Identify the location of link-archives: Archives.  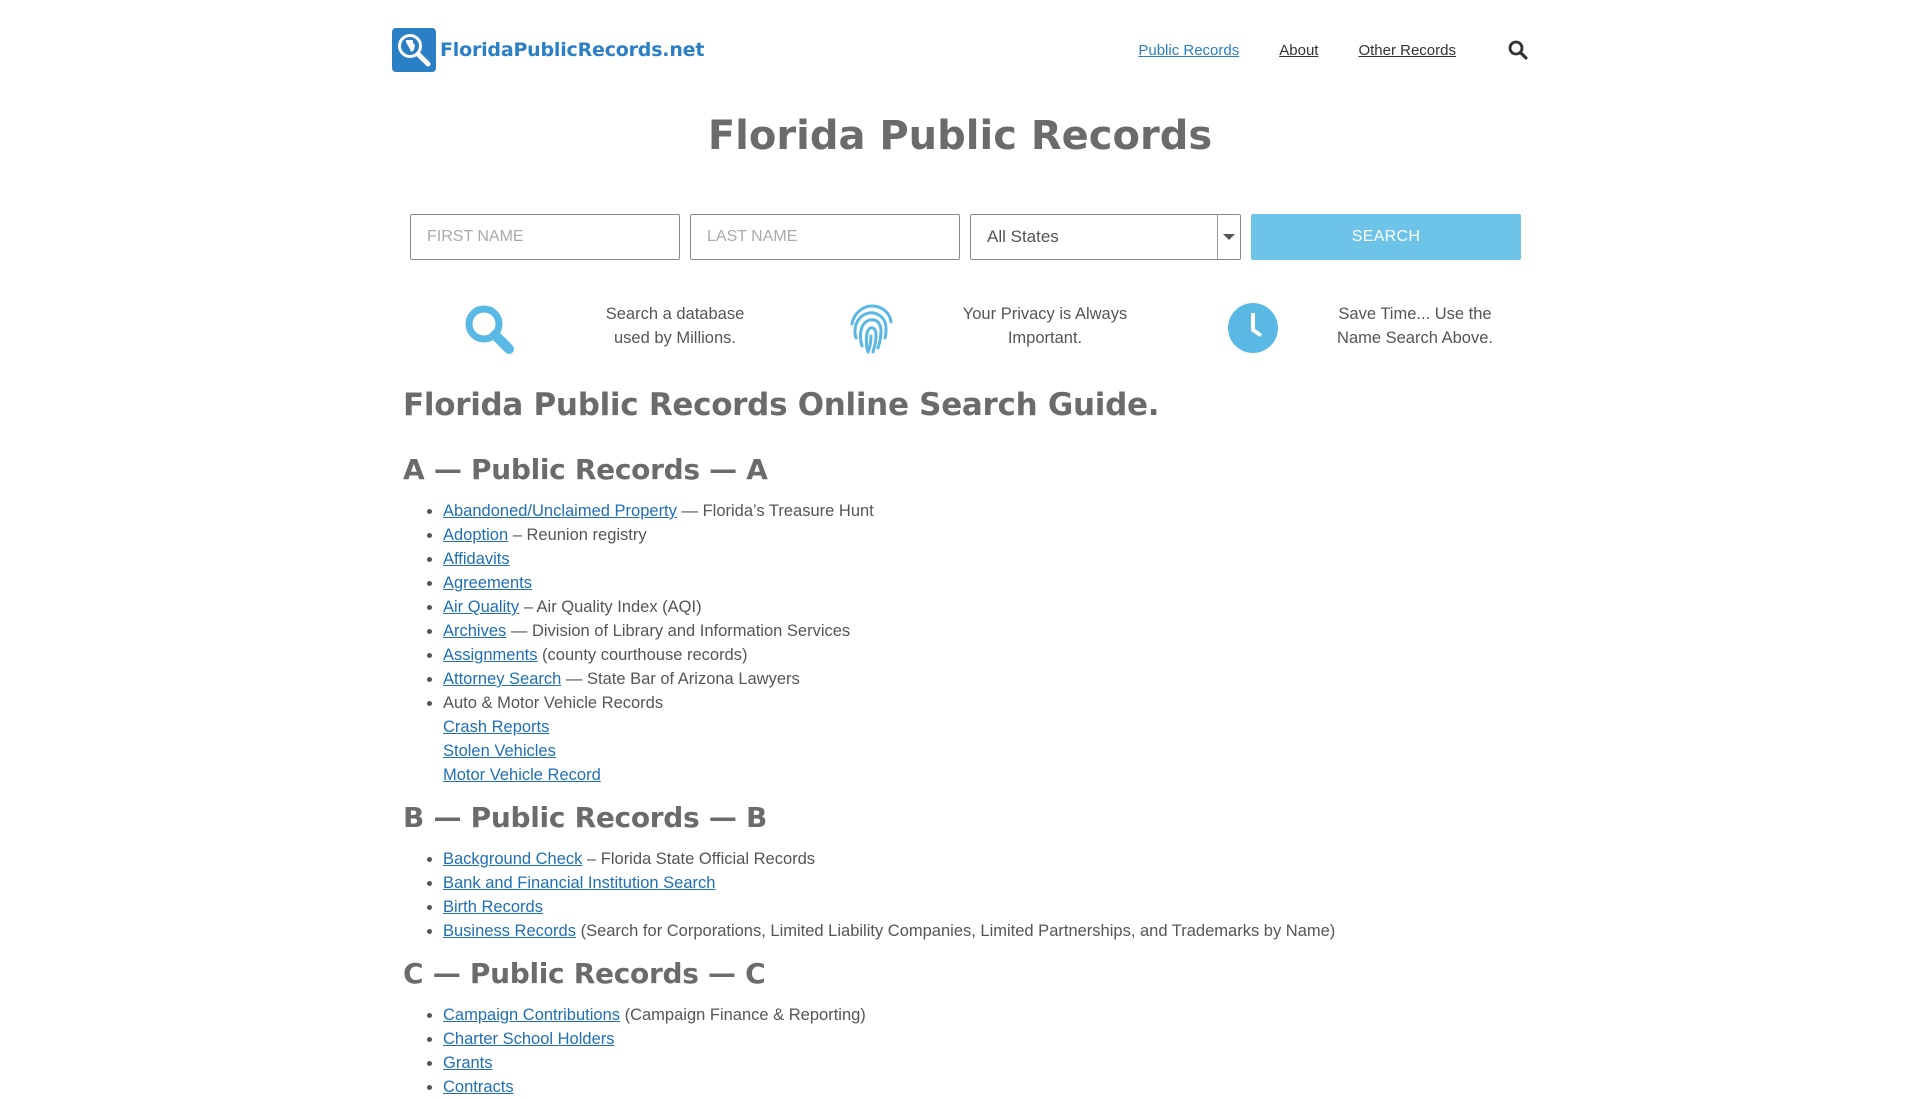
(474, 631).